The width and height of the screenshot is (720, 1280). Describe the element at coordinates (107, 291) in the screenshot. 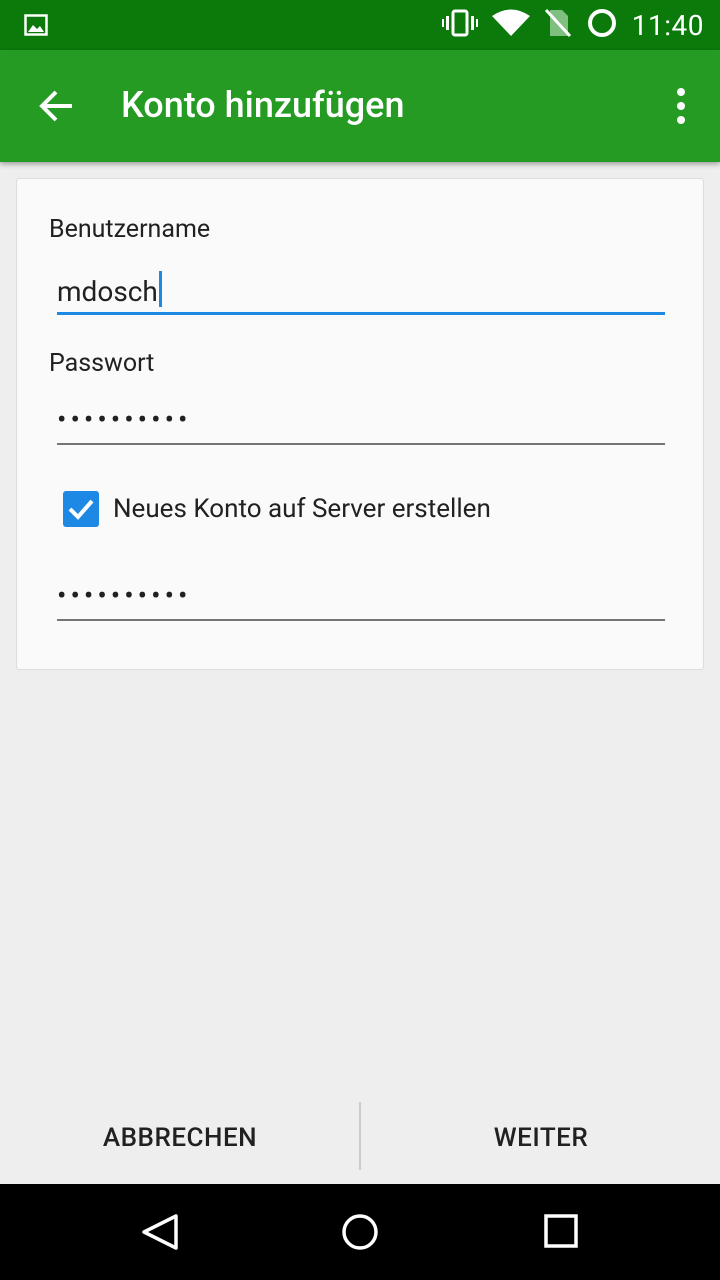

I see `username-value: mdosch` at that location.